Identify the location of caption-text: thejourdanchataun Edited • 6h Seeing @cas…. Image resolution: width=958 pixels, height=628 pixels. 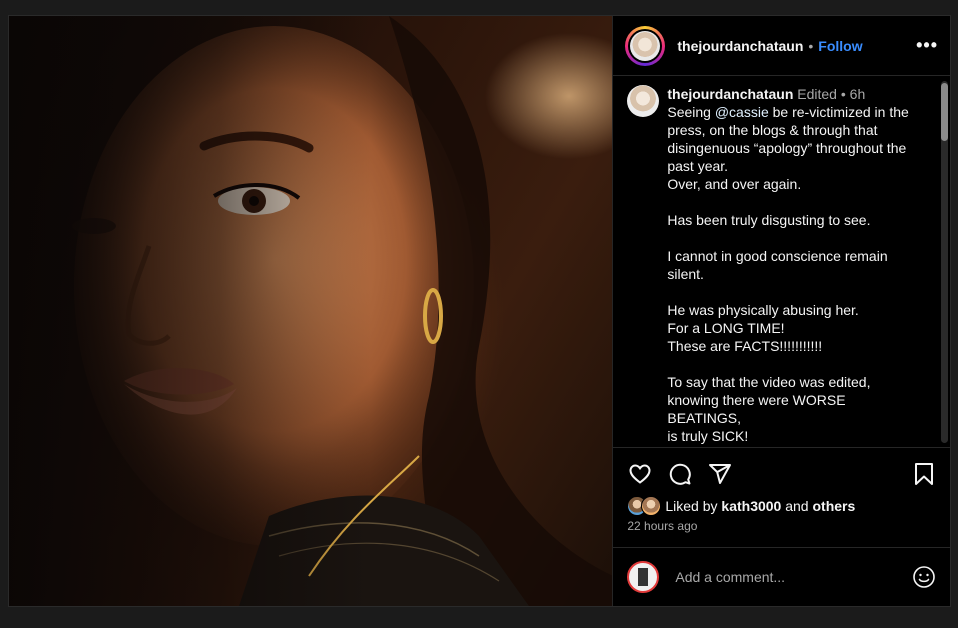
(792, 265).